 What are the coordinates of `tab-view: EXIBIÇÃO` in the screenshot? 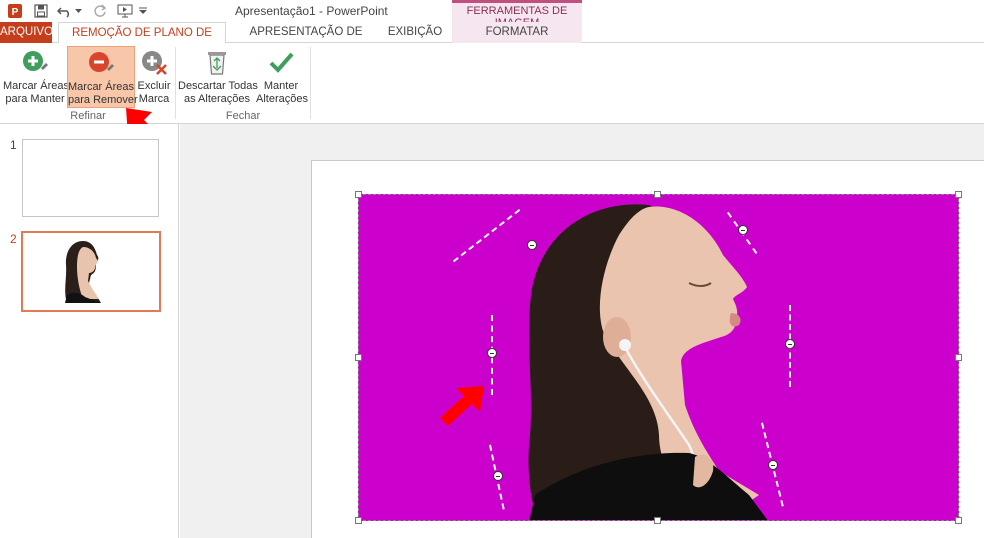 It's located at (415, 32).